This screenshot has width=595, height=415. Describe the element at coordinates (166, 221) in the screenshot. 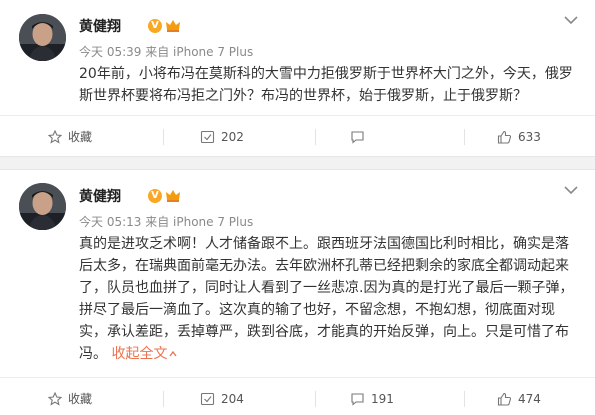

I see `post-meta: 今天 05:13 来自 iPhone 7 Plus` at that location.